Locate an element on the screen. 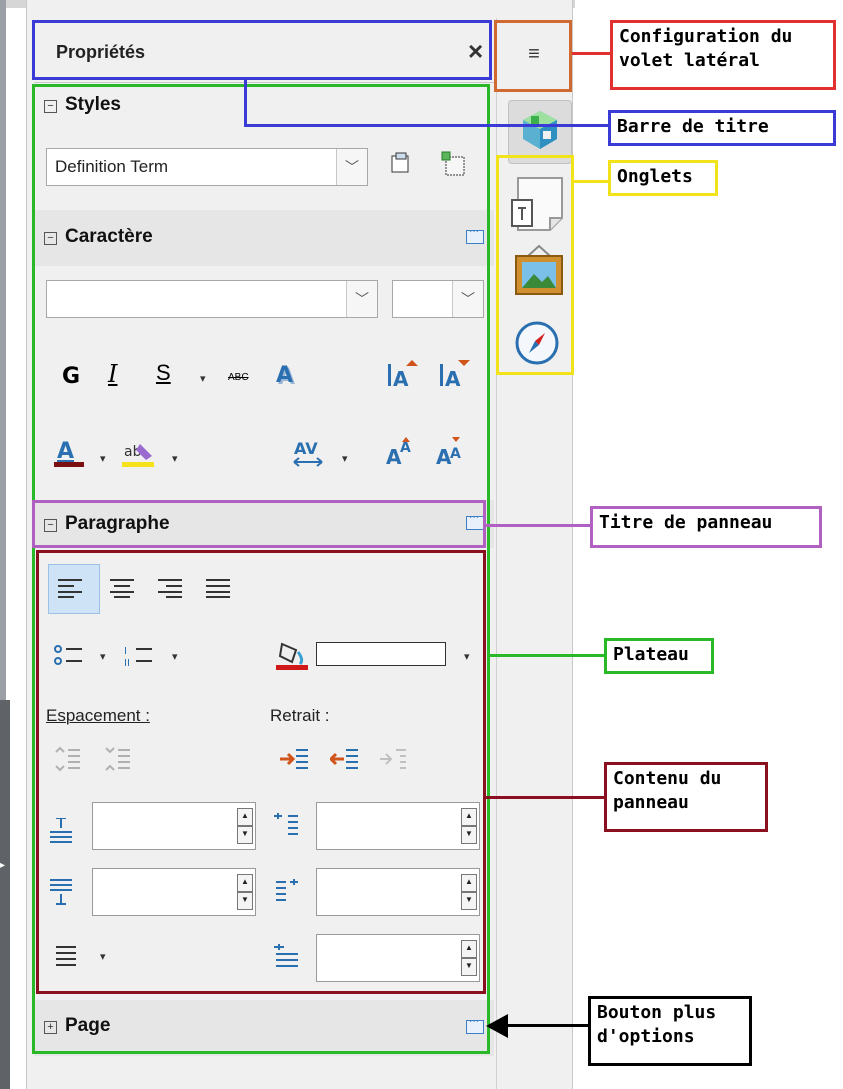 Image resolution: width=843 pixels, height=1089 pixels. cube-icon is located at coordinates (540, 130).